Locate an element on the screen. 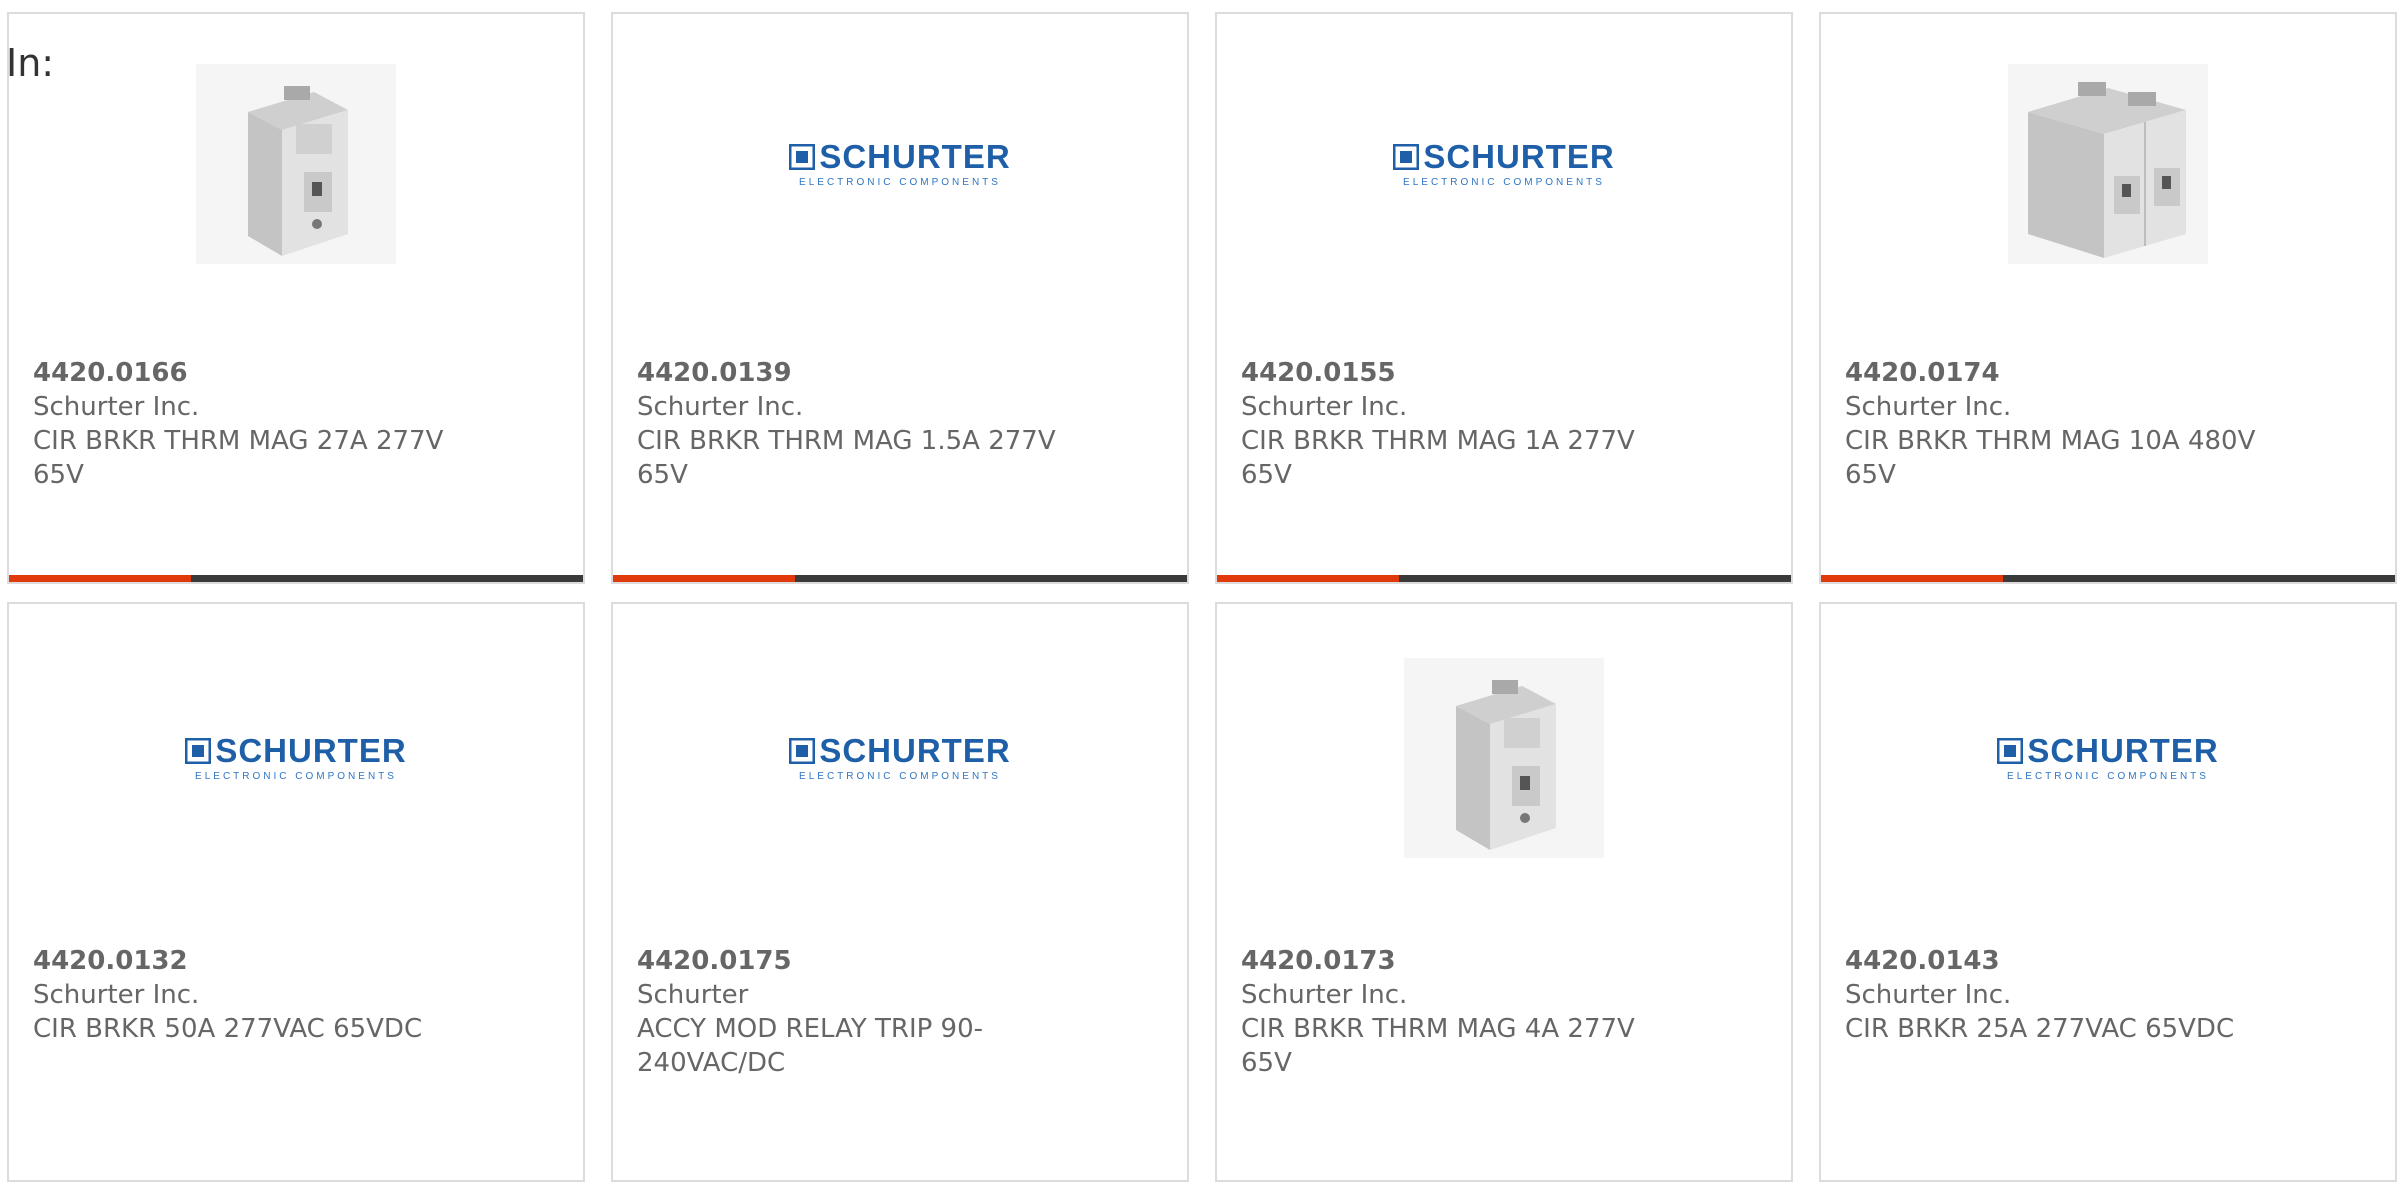  part-number-link: 4420.0166 is located at coordinates (298, 373).